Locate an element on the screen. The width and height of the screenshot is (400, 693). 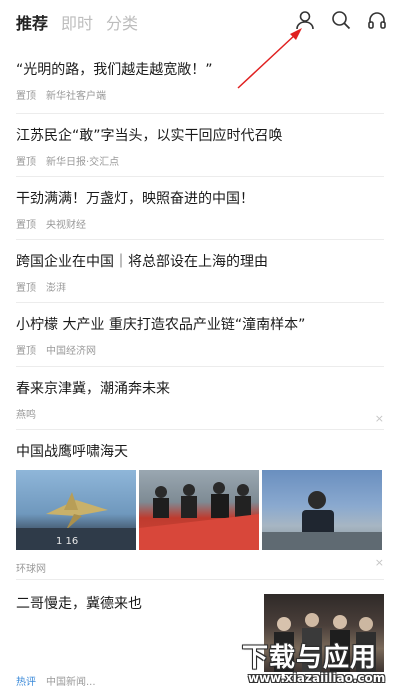
list-item: 江苏民企“敢”字当头，以实干回应时代召唤 置顶 新华日报·交汇点 is located at coordinates (200, 145).